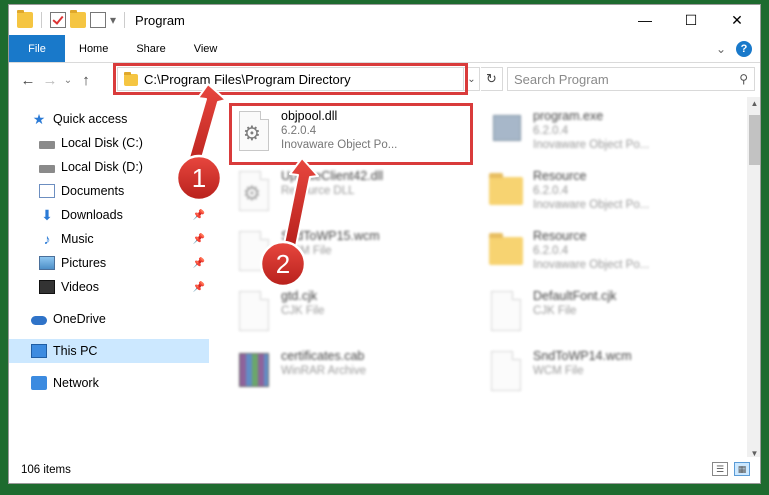  What do you see at coordinates (50, 80) in the screenshot?
I see `forward-arrow-icon: →` at bounding box center [50, 80].